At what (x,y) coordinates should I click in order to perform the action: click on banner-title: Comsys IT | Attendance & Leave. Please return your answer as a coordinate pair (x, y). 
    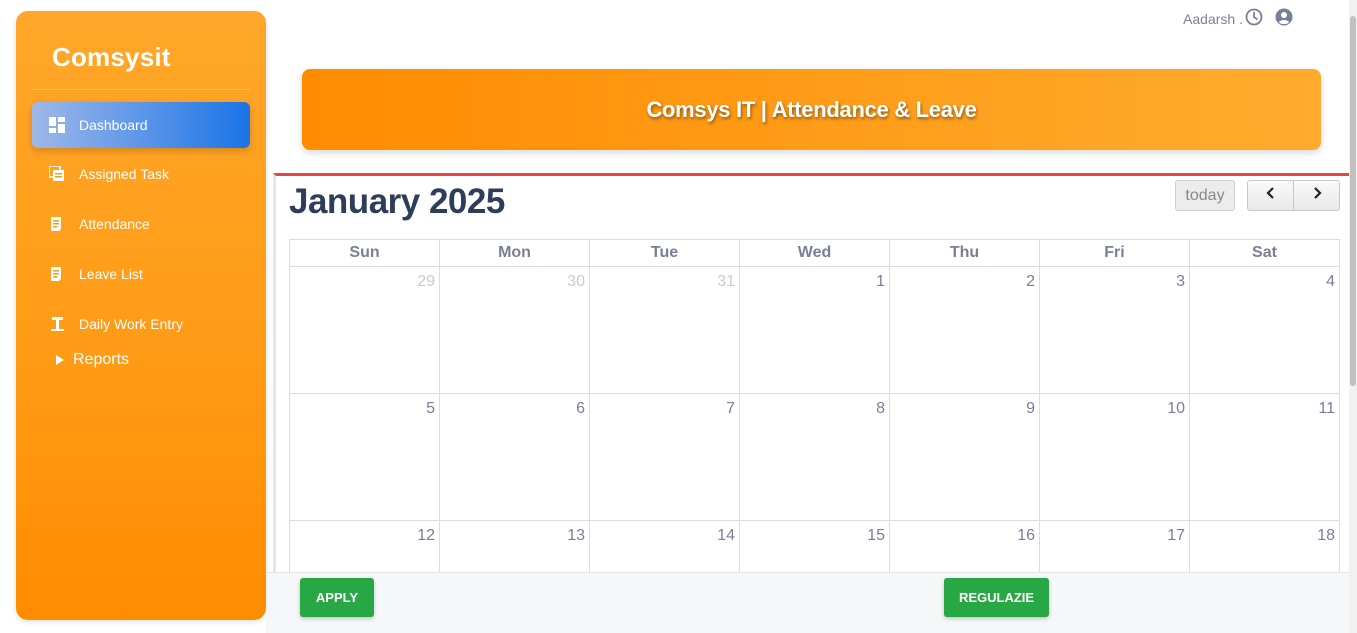
    Looking at the image, I should click on (811, 109).